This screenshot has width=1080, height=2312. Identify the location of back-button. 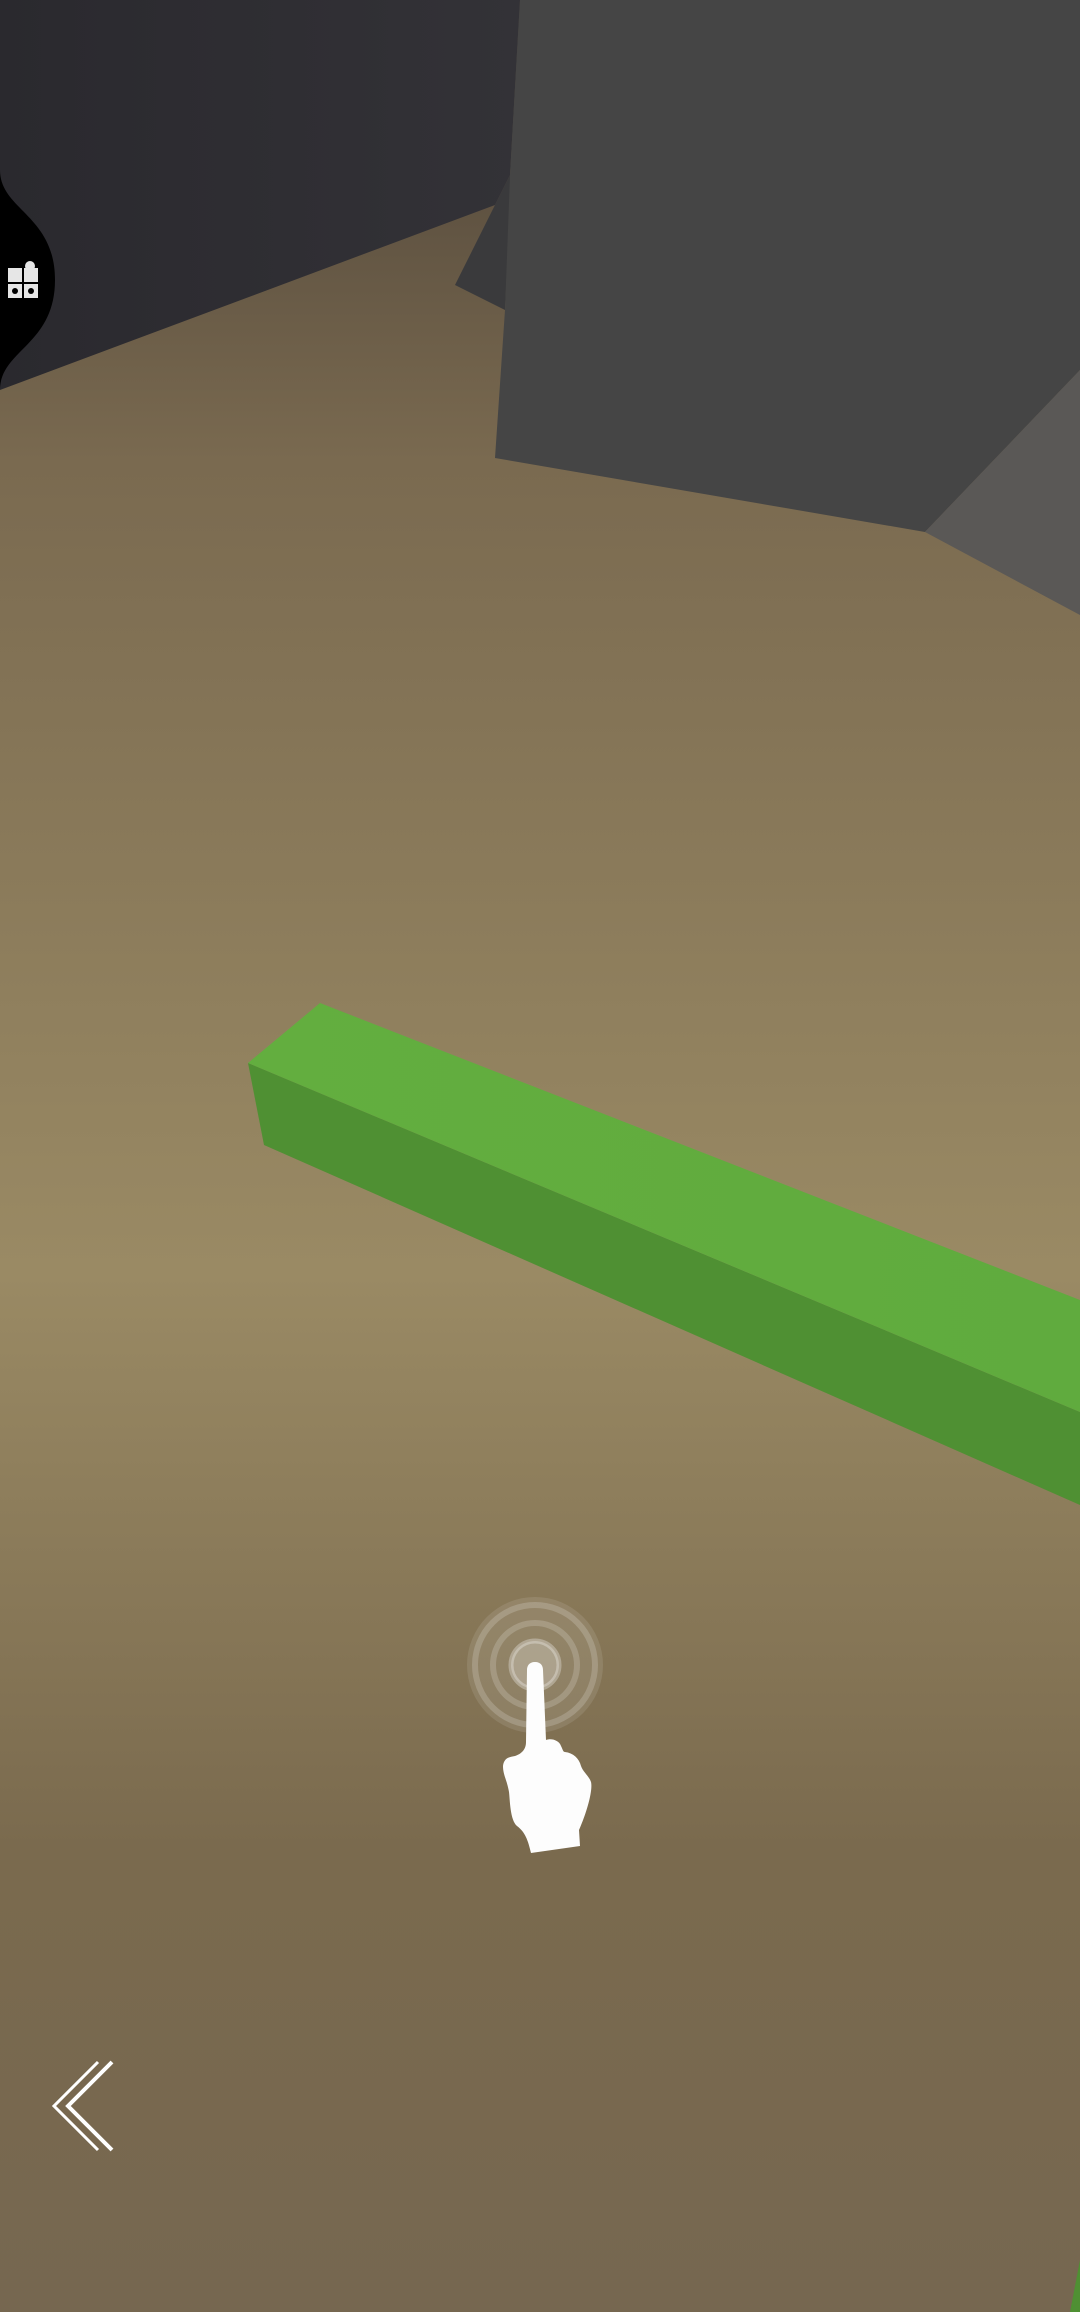
(85, 2105).